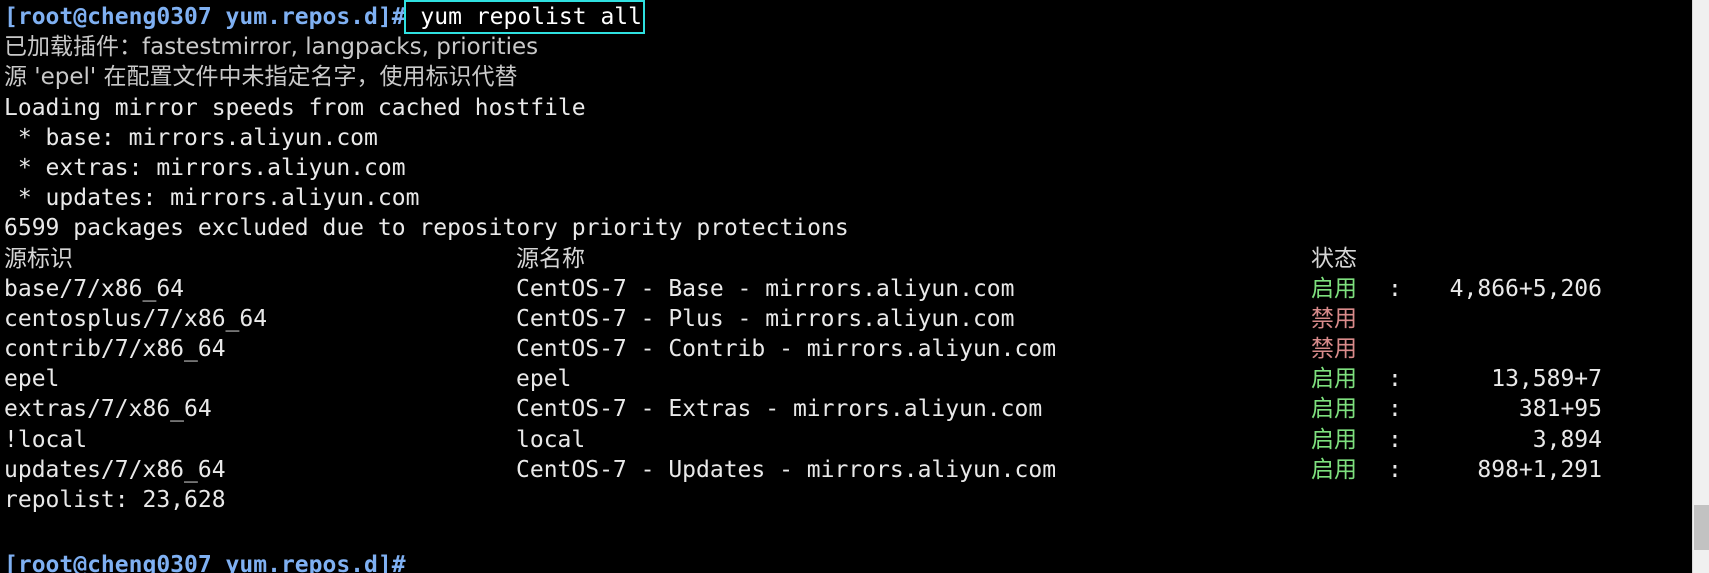 This screenshot has height=573, width=1709. I want to click on status-count: 4,866+5,206, so click(1525, 288).